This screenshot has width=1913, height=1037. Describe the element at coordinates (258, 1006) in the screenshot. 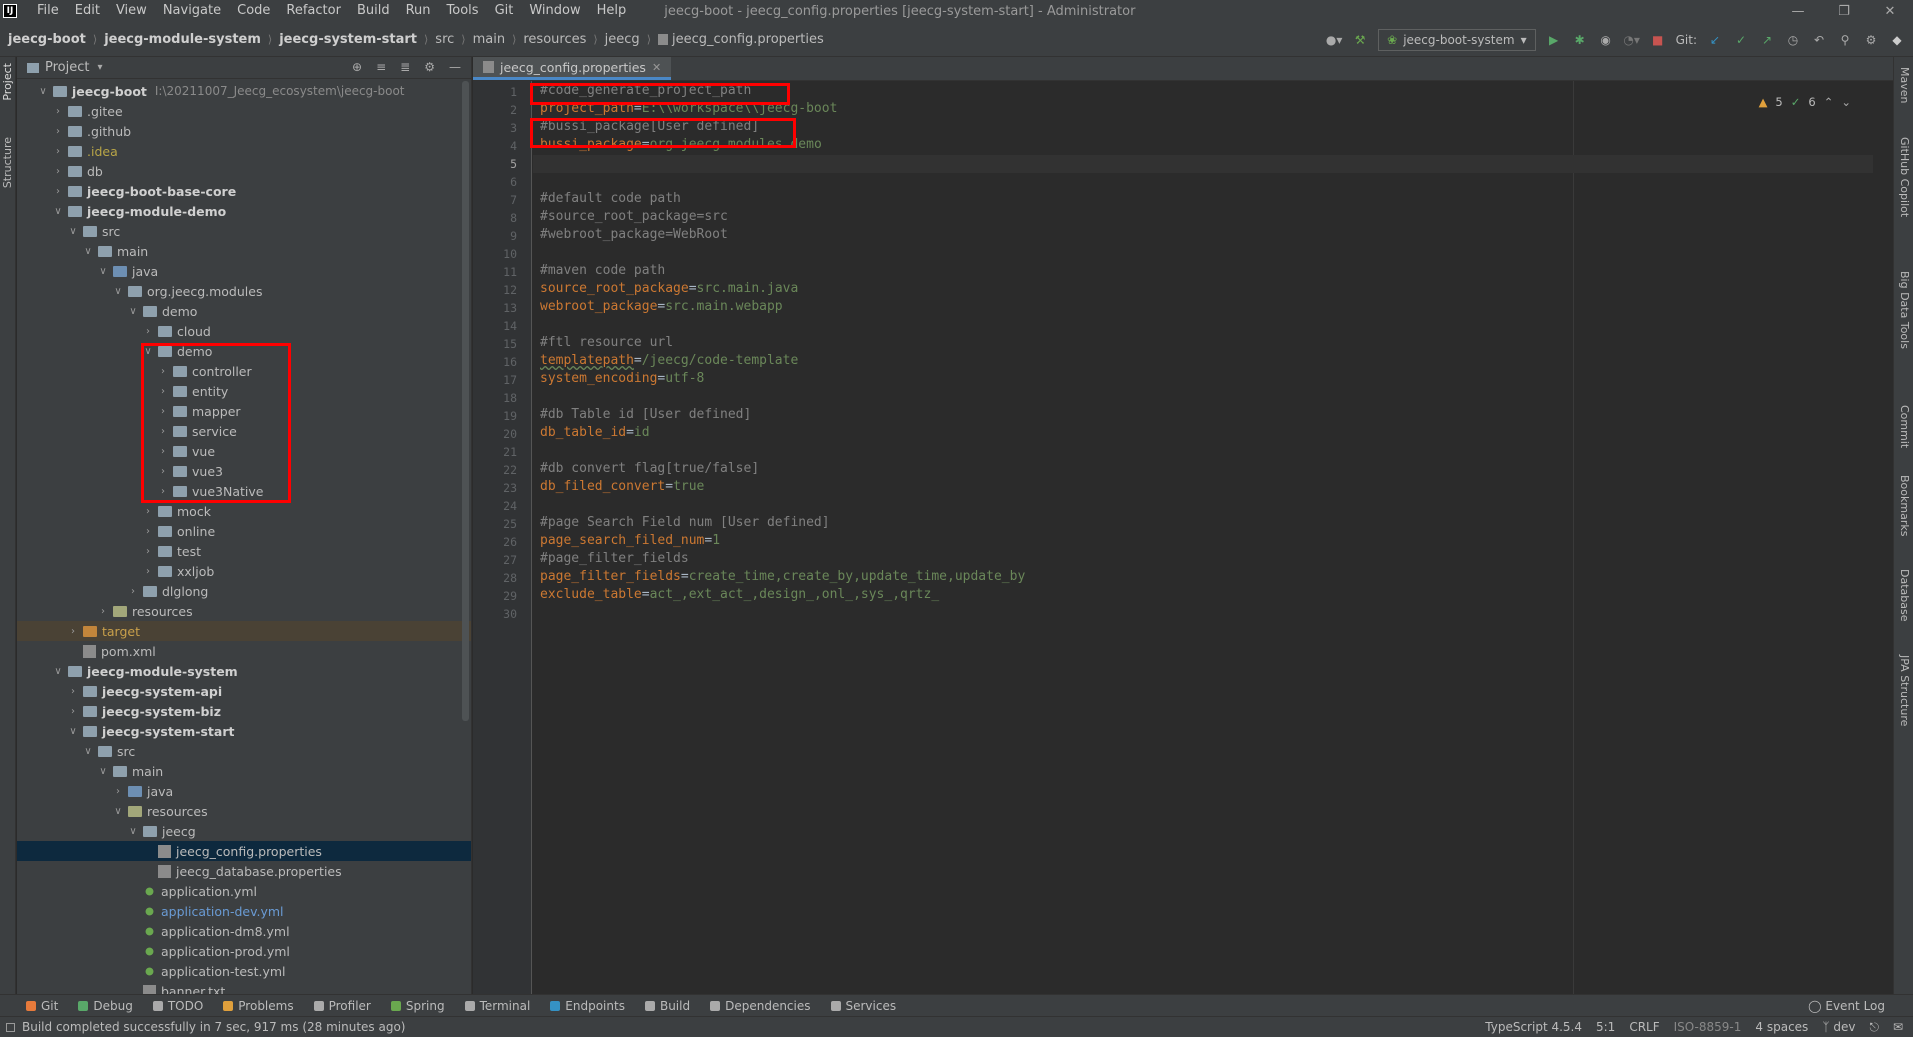

I see `tool-window-problems: Problems` at that location.